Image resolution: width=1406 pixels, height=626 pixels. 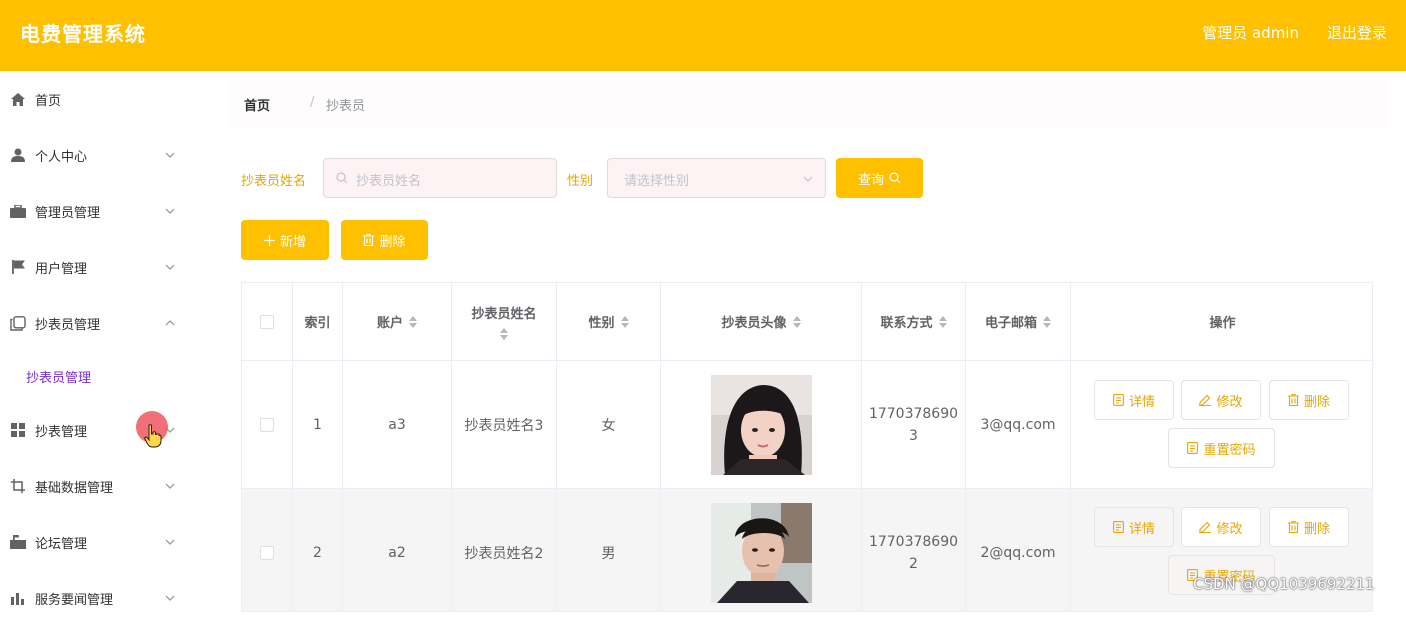 I want to click on batch-delete-button-label: 删除, so click(x=392, y=242).